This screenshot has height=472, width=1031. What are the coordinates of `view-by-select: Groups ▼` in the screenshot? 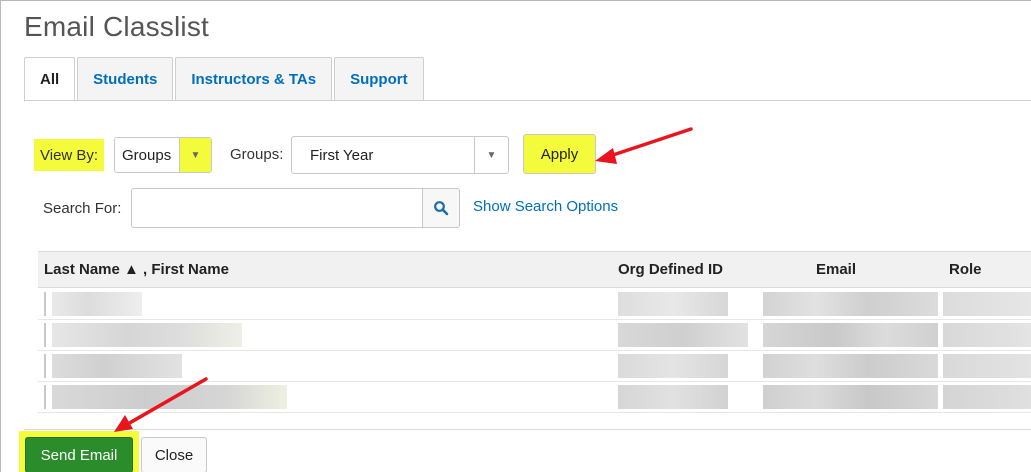 It's located at (163, 155).